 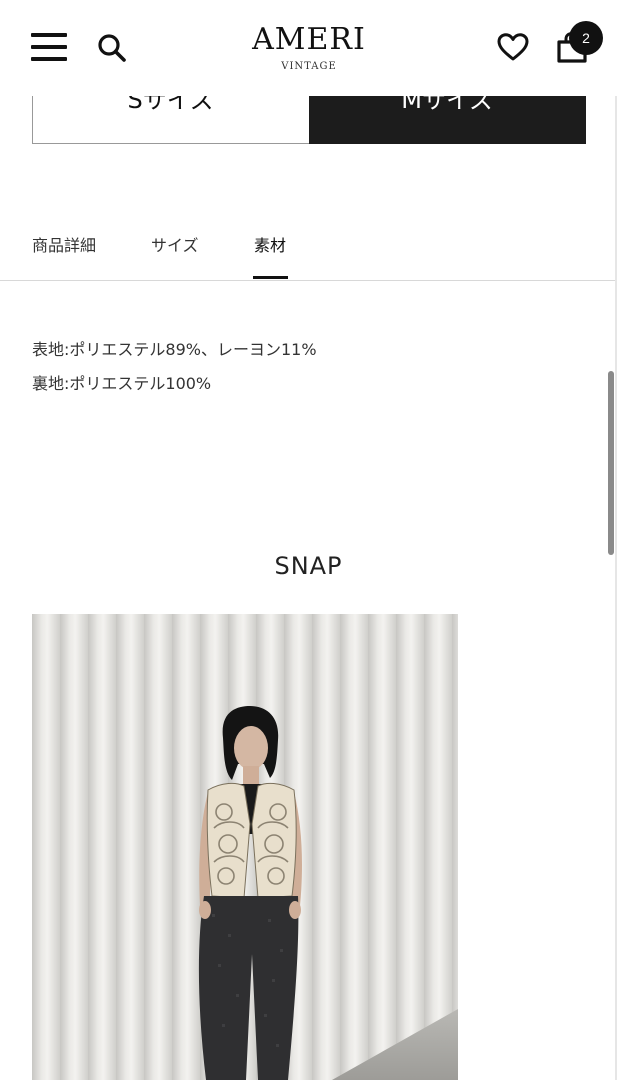 What do you see at coordinates (270, 244) in the screenshot?
I see `tab-material: 素材` at bounding box center [270, 244].